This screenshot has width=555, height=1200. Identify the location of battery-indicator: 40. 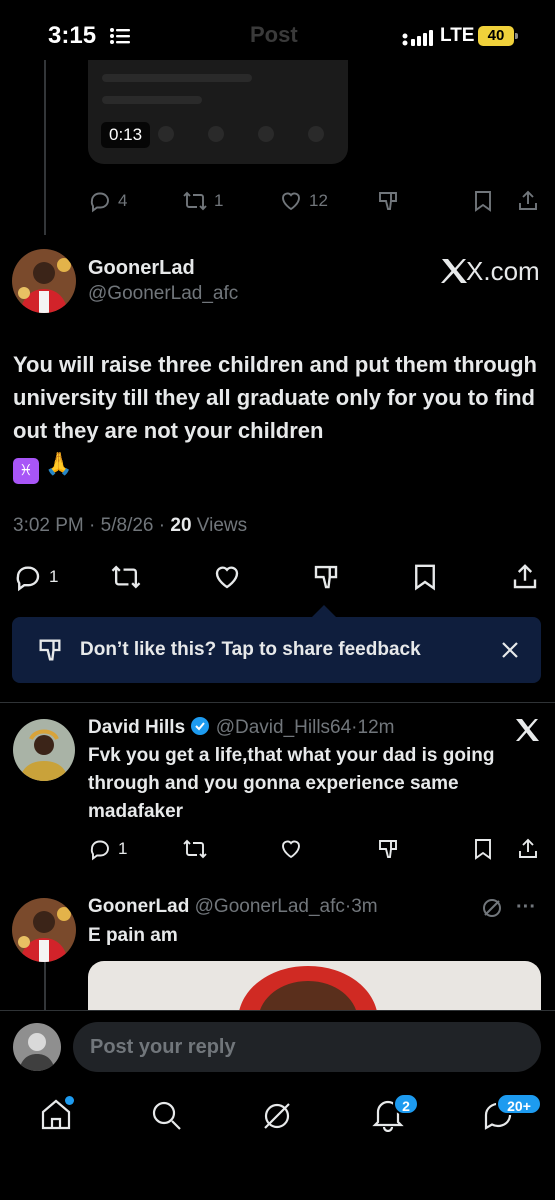
(498, 36).